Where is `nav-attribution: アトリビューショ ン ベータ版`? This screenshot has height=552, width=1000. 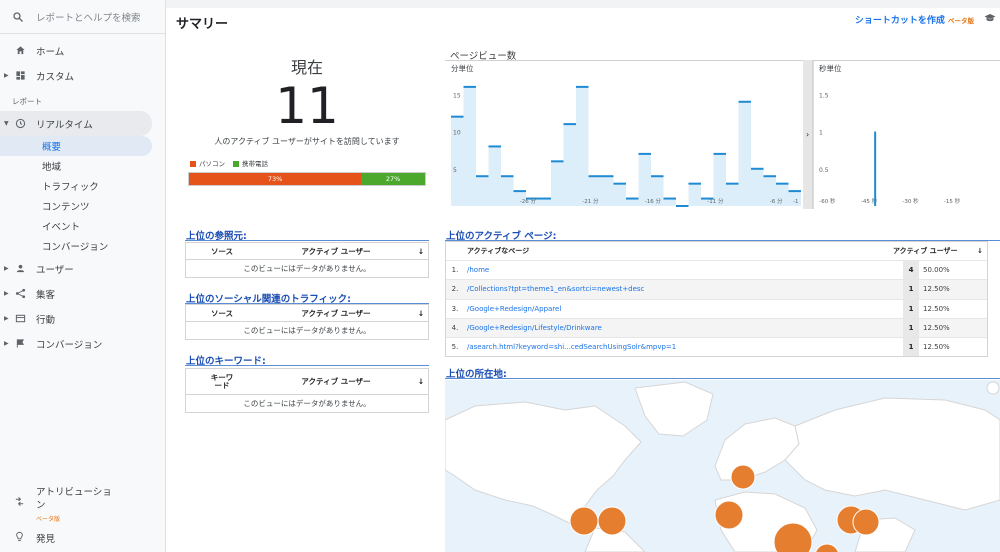
nav-attribution: アトリビューショ ン ベータ版 is located at coordinates (56, 506).